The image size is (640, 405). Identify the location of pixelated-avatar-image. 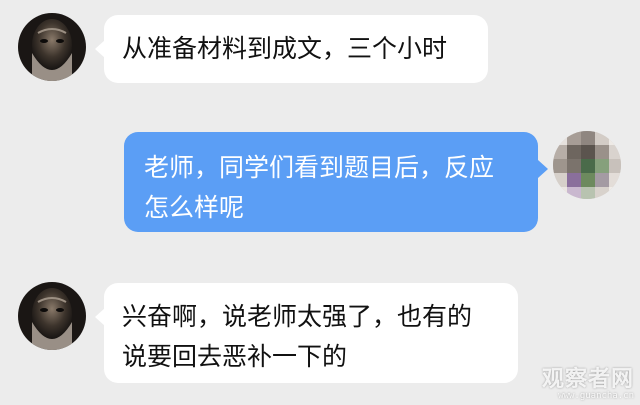
(587, 165).